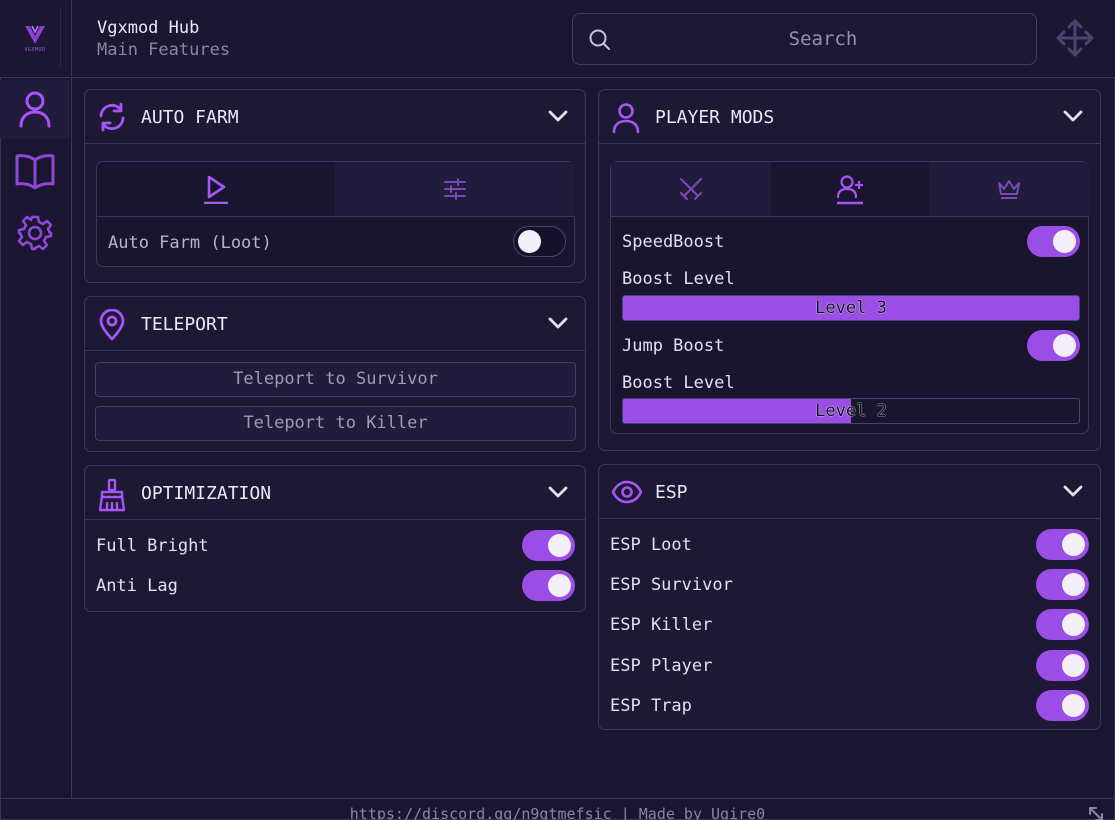 The image size is (1115, 820). What do you see at coordinates (112, 117) in the screenshot?
I see `refresh-icon` at bounding box center [112, 117].